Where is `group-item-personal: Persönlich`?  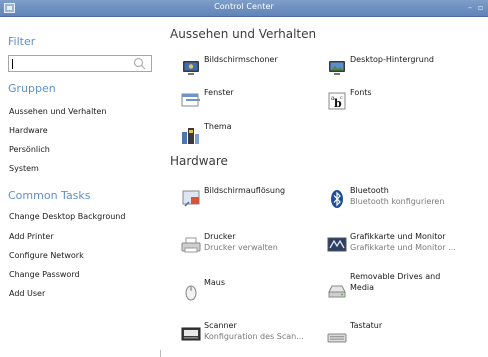
group-item-personal: Persönlich is located at coordinates (29, 149).